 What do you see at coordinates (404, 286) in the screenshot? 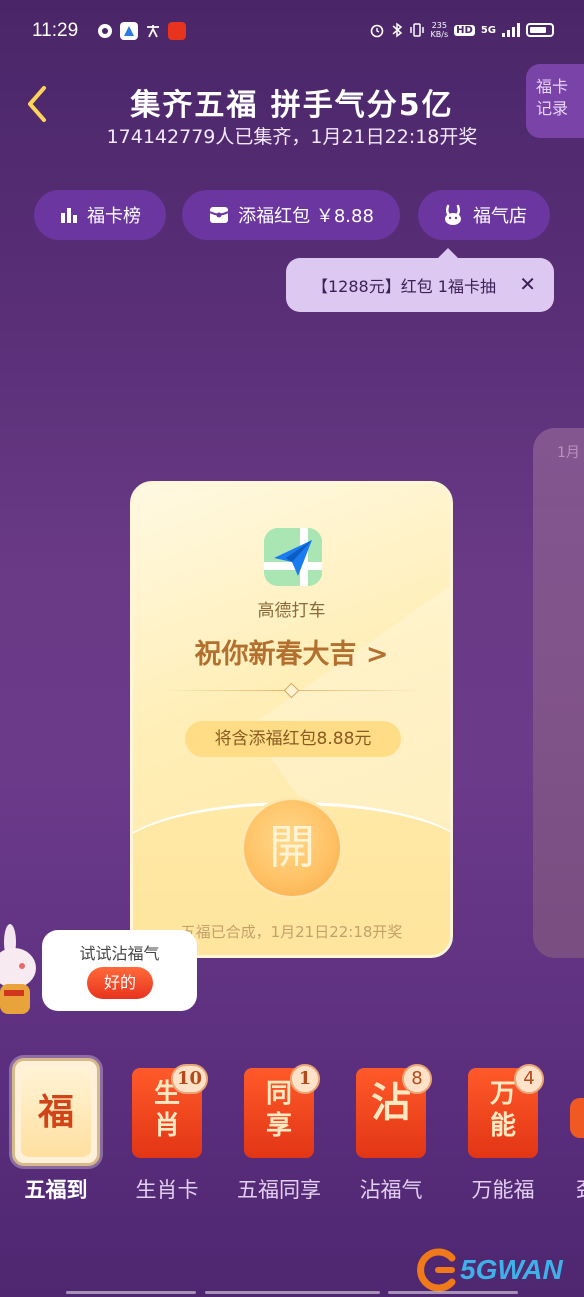
I see `promo-tooltip-text: 【1288元】红包 1福卡抽` at bounding box center [404, 286].